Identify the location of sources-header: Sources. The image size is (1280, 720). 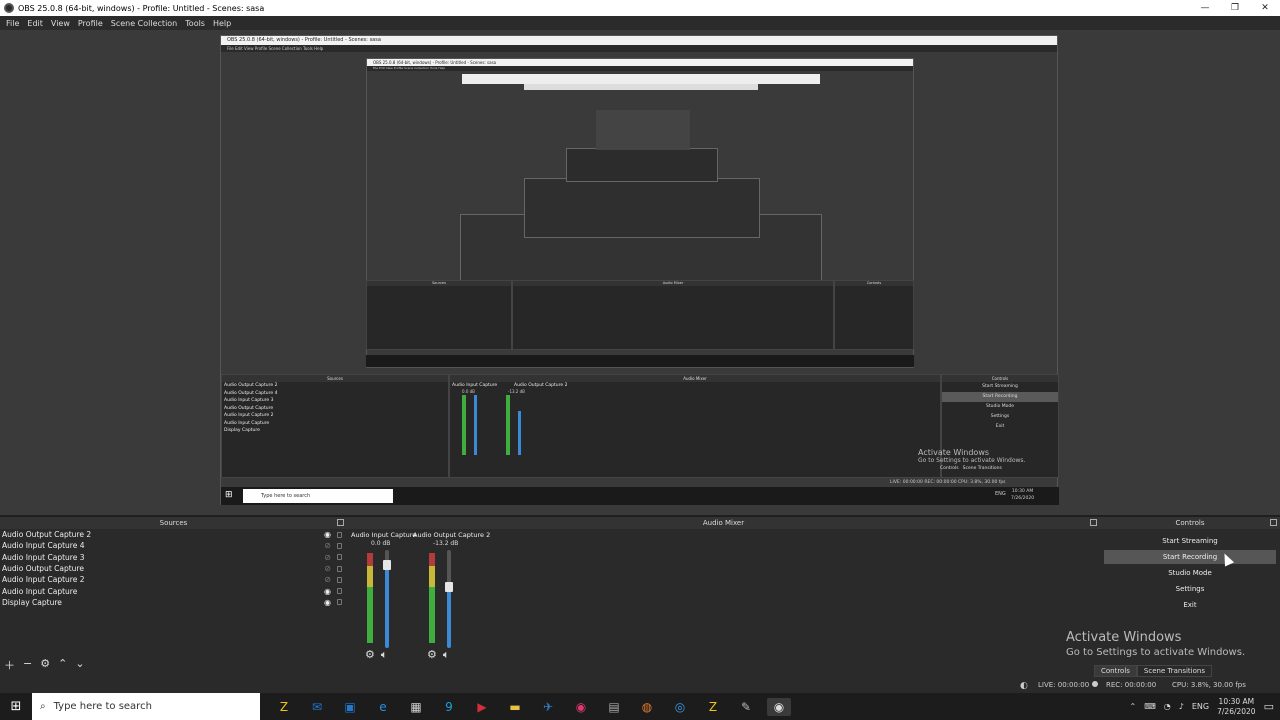
(173, 523).